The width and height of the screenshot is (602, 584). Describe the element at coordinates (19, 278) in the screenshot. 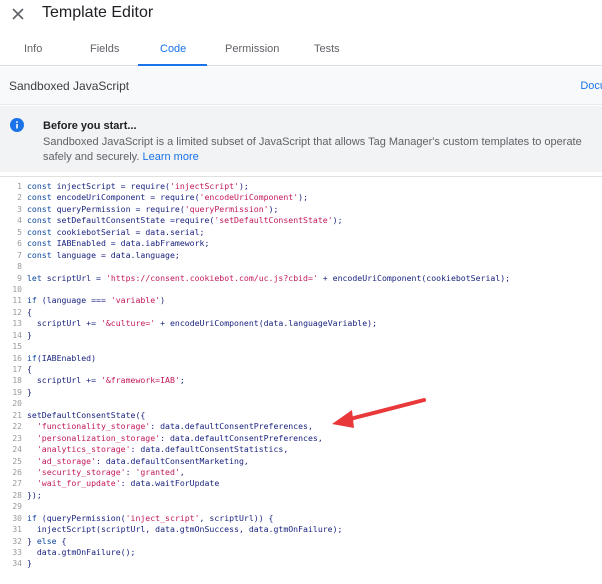

I see `line-number: 9` at that location.